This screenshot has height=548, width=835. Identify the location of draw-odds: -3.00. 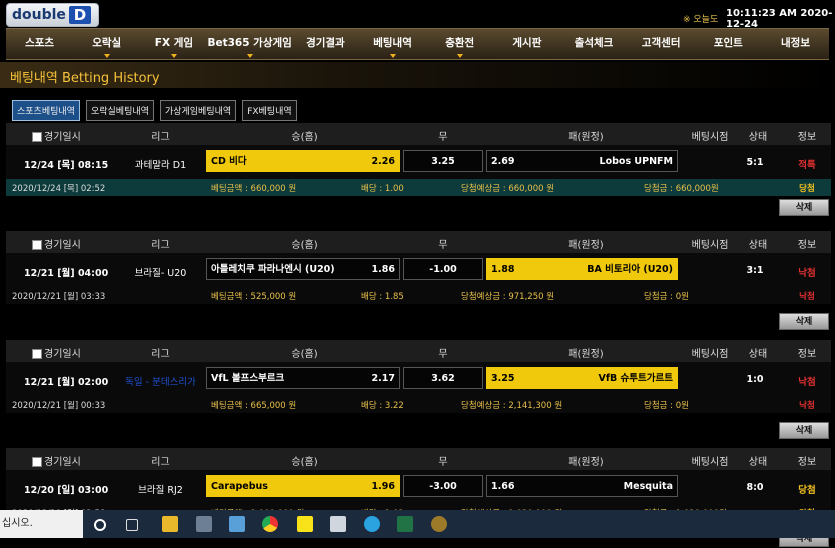
(443, 486).